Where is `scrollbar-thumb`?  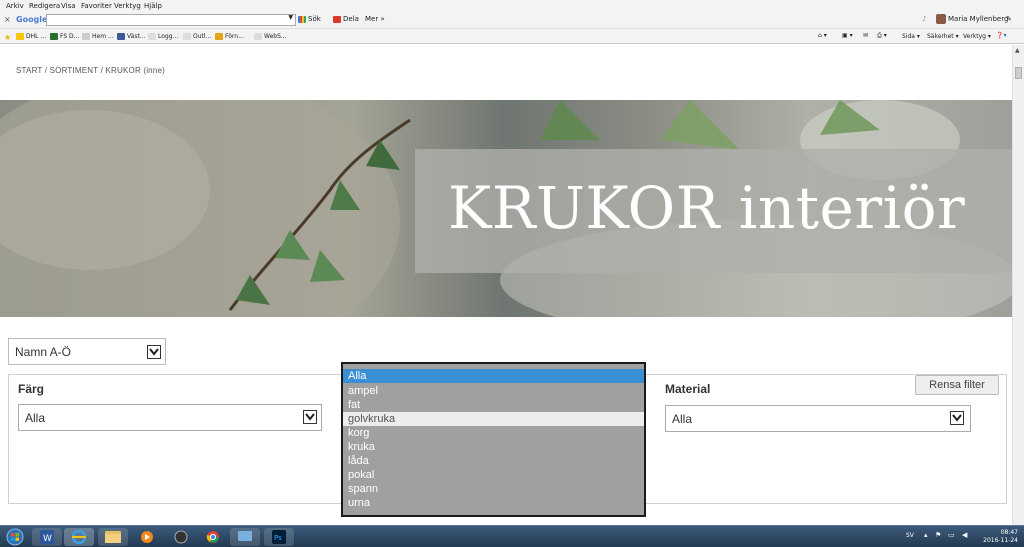
scrollbar-thumb is located at coordinates (1018, 73).